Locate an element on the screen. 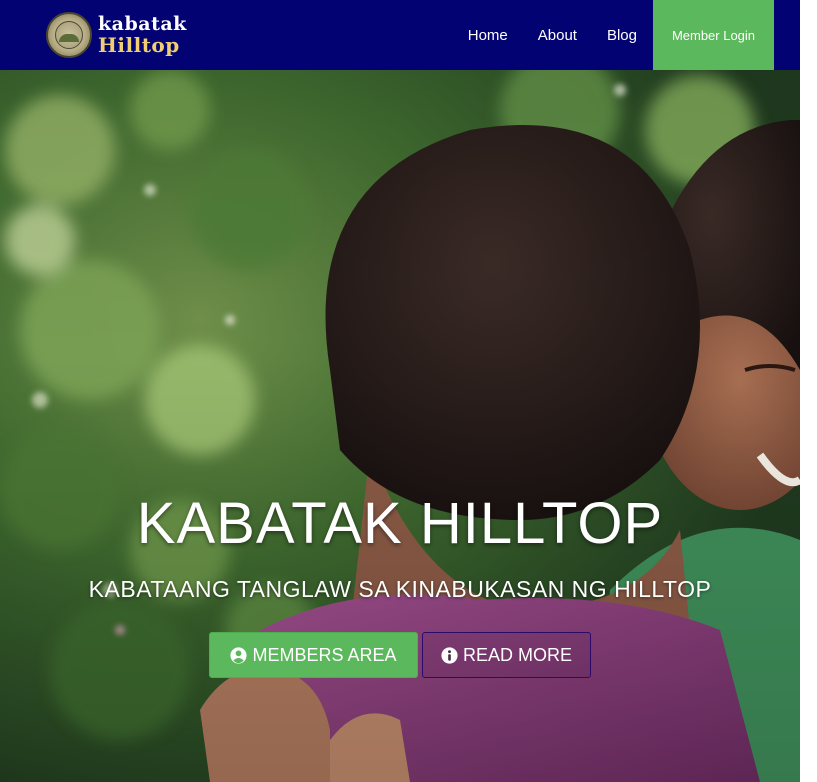 The height and width of the screenshot is (782, 817). members-area-button: MEMBERS AREA is located at coordinates (313, 655).